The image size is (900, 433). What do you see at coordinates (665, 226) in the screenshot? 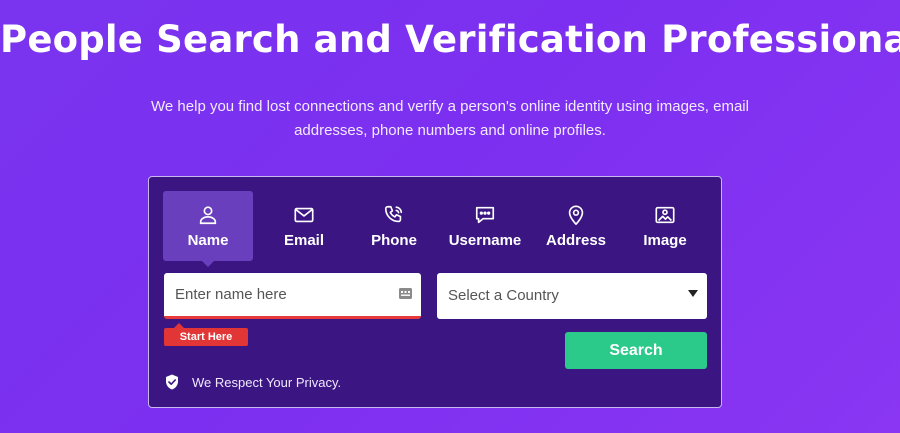
I see `tab-image: Image` at bounding box center [665, 226].